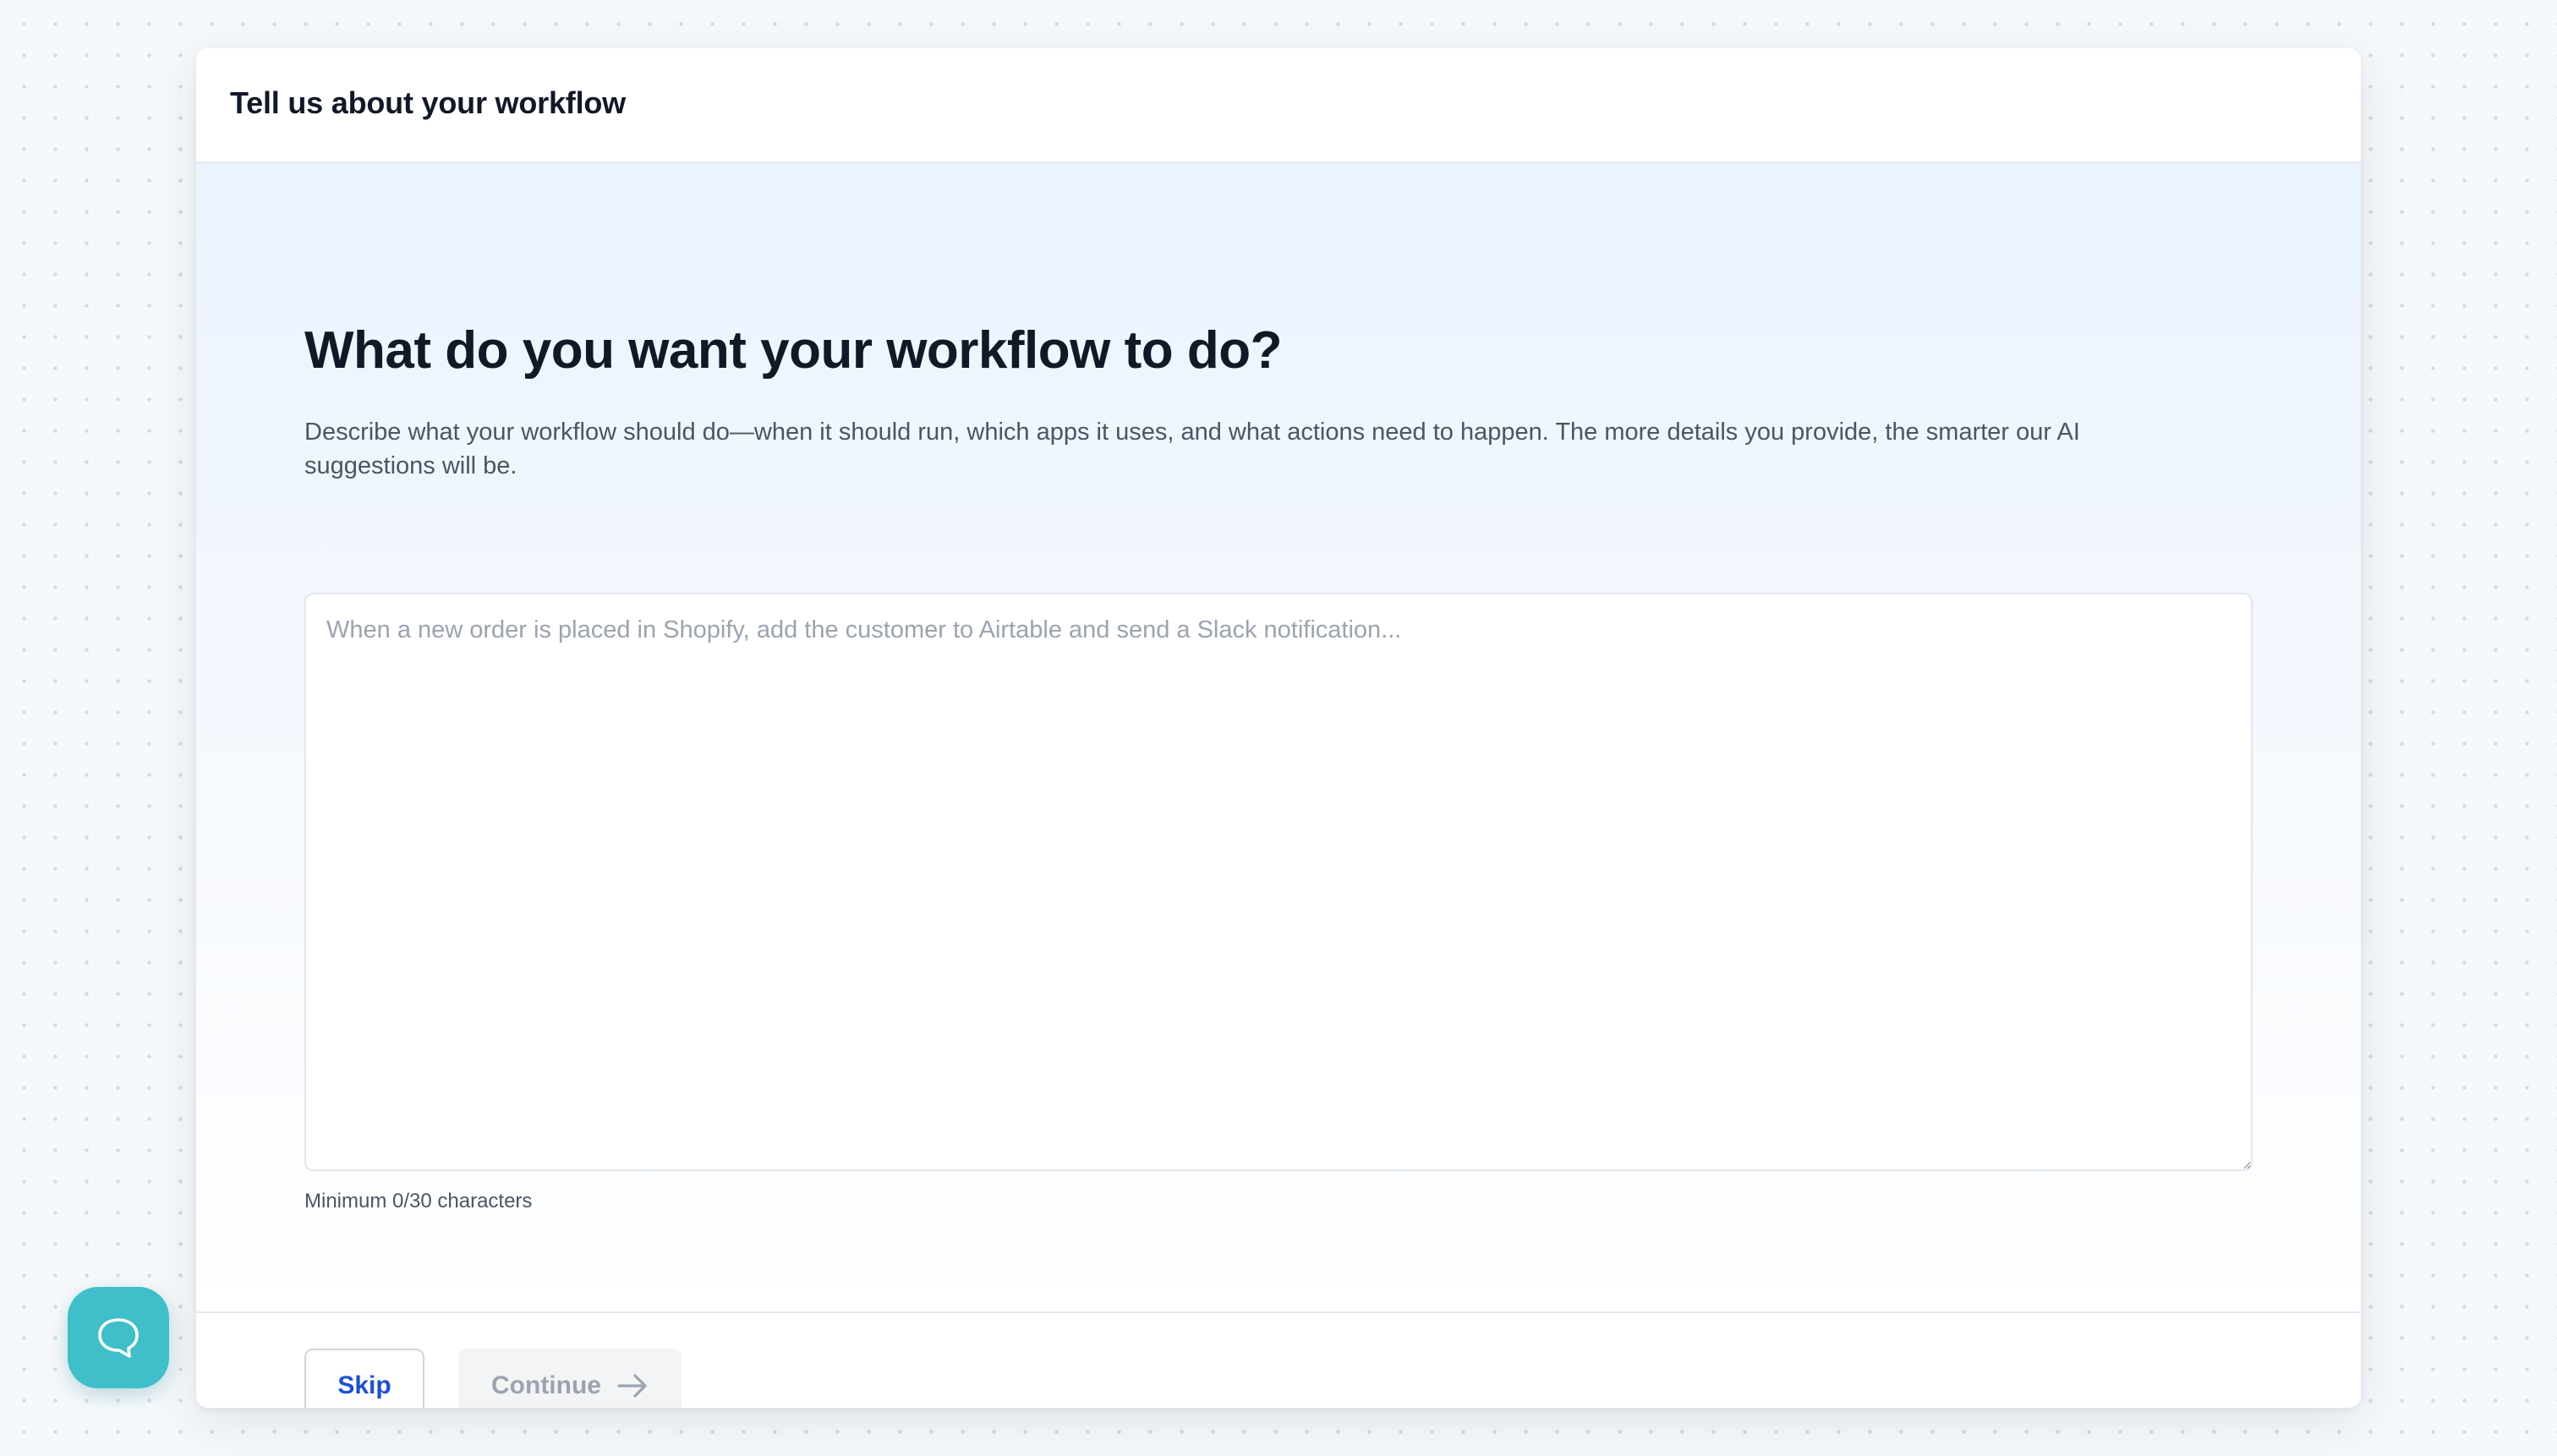  Describe the element at coordinates (418, 1201) in the screenshot. I see `character-count: Minimum 0/30 characters` at that location.